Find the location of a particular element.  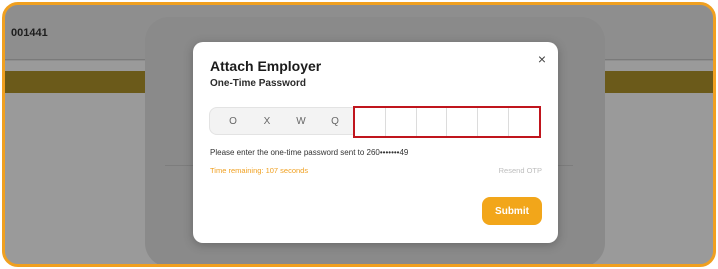

resend-otp-link: Resend OTP is located at coordinates (520, 170).